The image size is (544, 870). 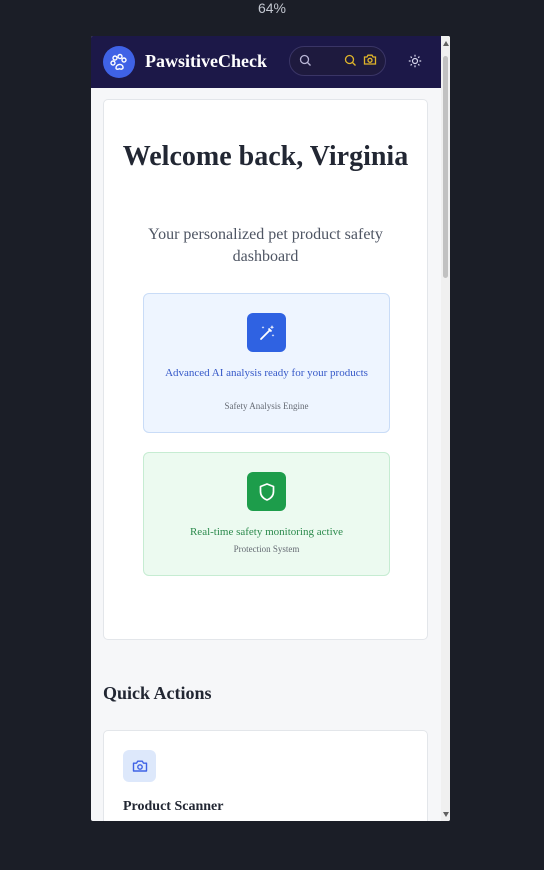 I want to click on protection-status-text: Real-time safety monitoring active, so click(x=266, y=532).